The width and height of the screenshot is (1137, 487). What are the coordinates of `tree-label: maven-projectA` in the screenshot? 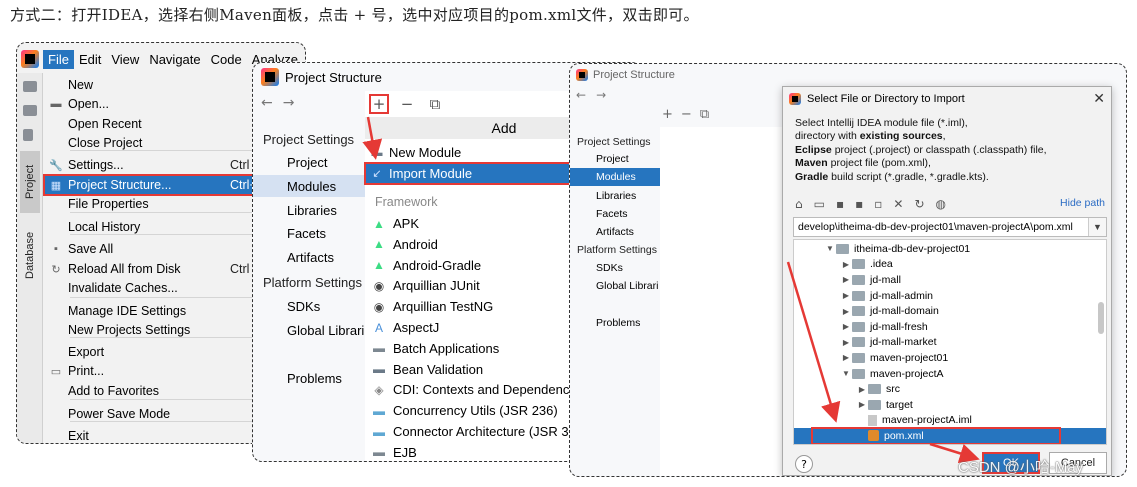 It's located at (907, 373).